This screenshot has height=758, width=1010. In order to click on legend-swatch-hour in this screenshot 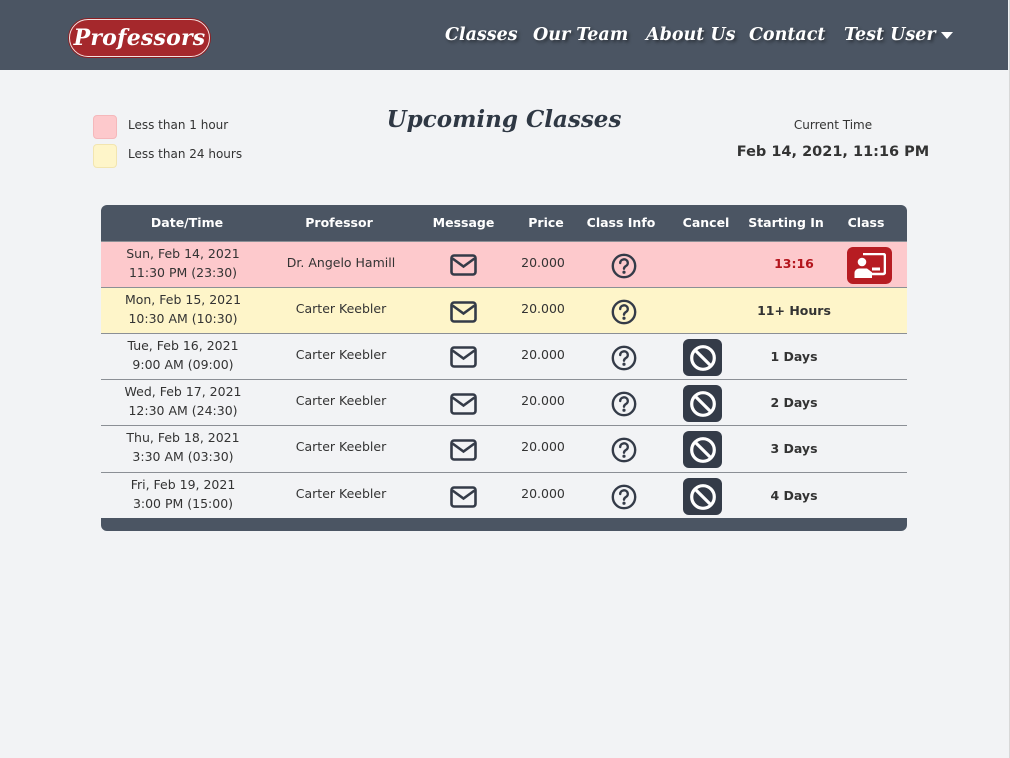, I will do `click(105, 127)`.